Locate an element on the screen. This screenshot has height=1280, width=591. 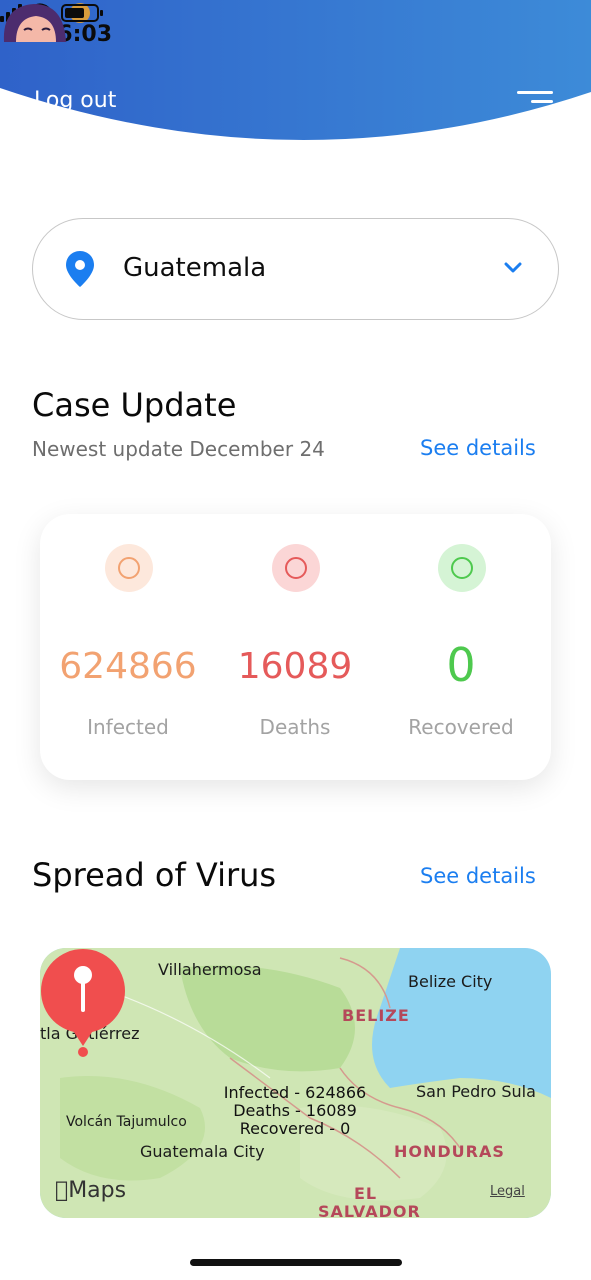
callout-infected: Infected - 624866 is located at coordinates (295, 1092).